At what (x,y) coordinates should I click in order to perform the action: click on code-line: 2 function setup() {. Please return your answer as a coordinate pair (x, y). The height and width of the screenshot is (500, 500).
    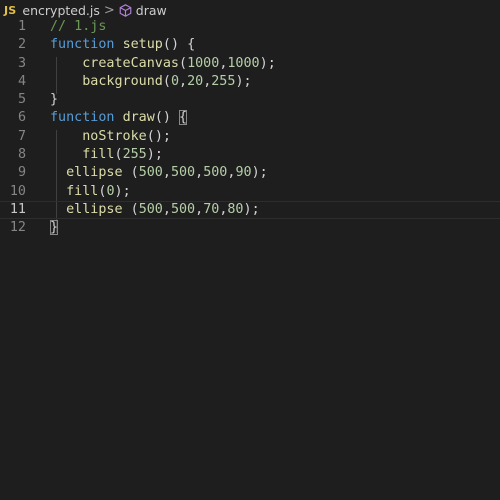
    Looking at the image, I should click on (250, 45).